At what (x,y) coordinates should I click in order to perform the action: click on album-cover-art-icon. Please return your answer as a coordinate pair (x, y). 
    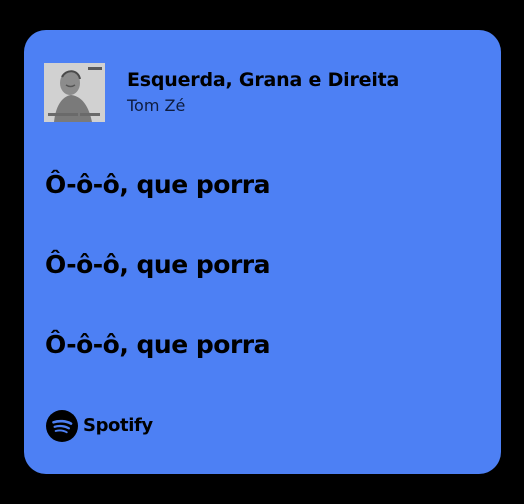
    Looking at the image, I should click on (74, 92).